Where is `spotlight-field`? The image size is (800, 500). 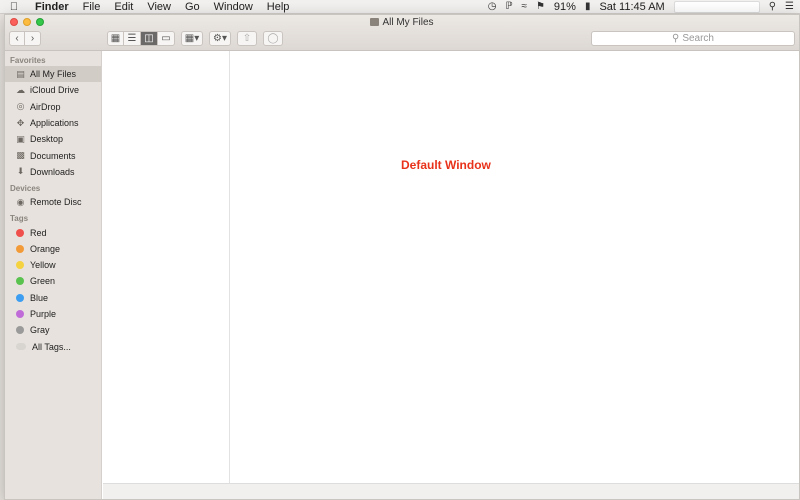 spotlight-field is located at coordinates (716, 6).